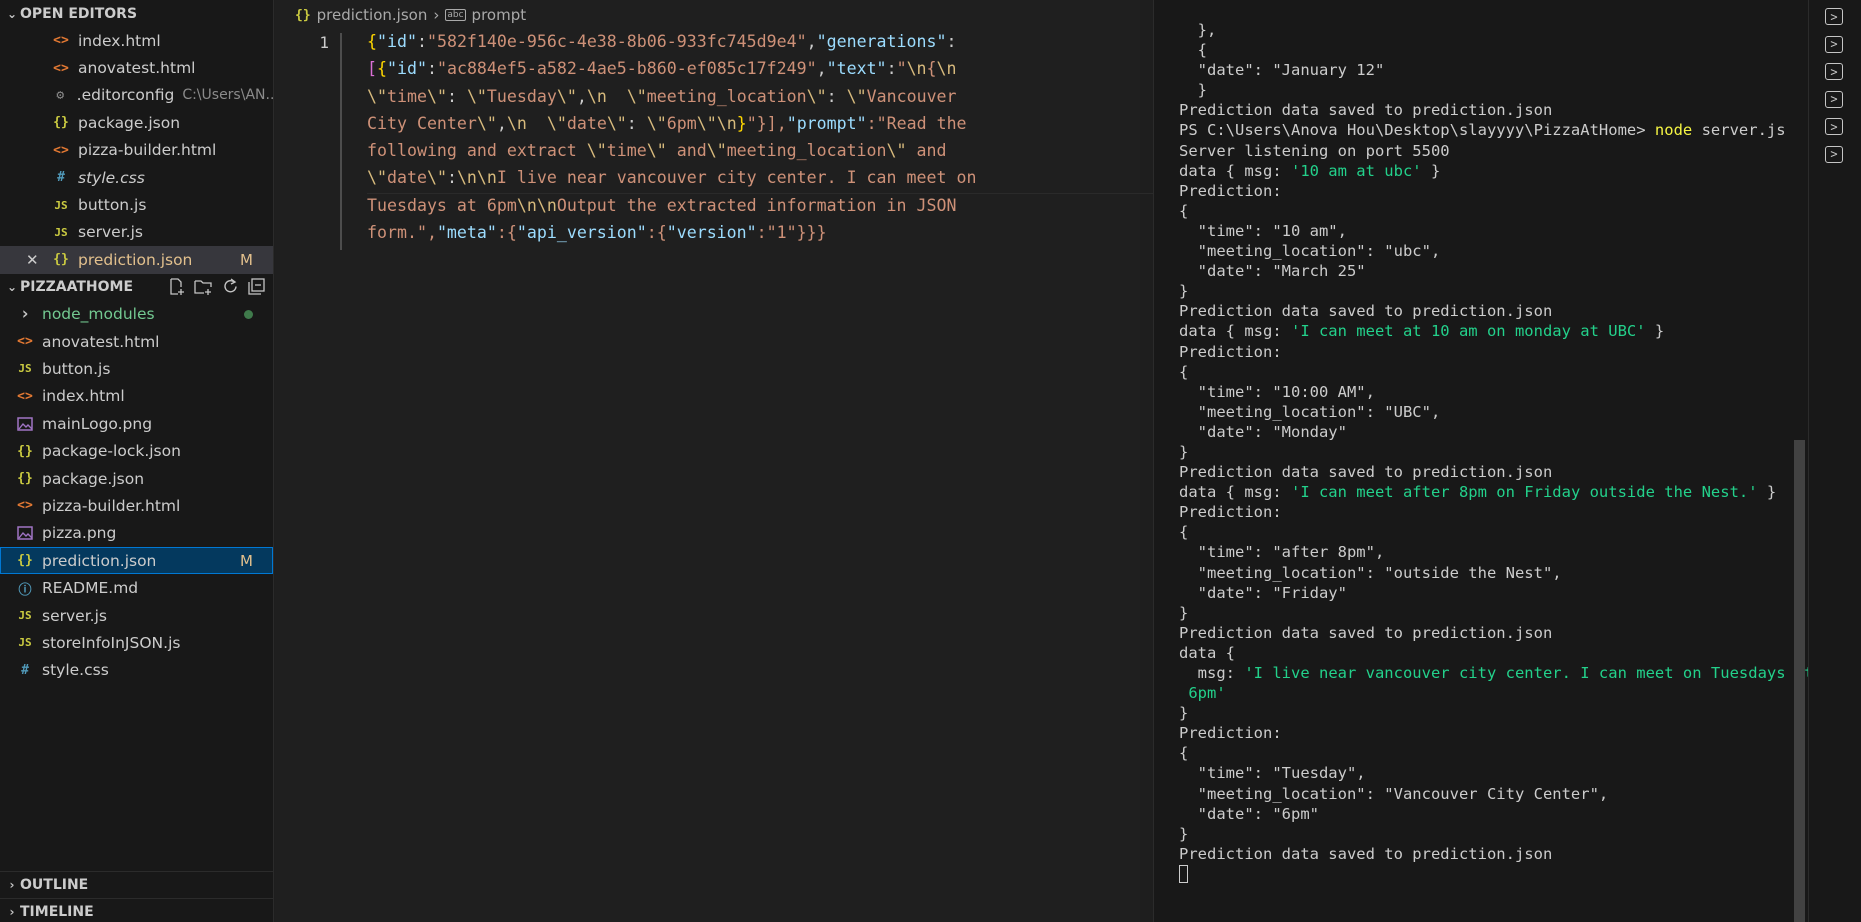 The image size is (1861, 922). What do you see at coordinates (136, 670) in the screenshot?
I see `explorer-item: # style.css` at bounding box center [136, 670].